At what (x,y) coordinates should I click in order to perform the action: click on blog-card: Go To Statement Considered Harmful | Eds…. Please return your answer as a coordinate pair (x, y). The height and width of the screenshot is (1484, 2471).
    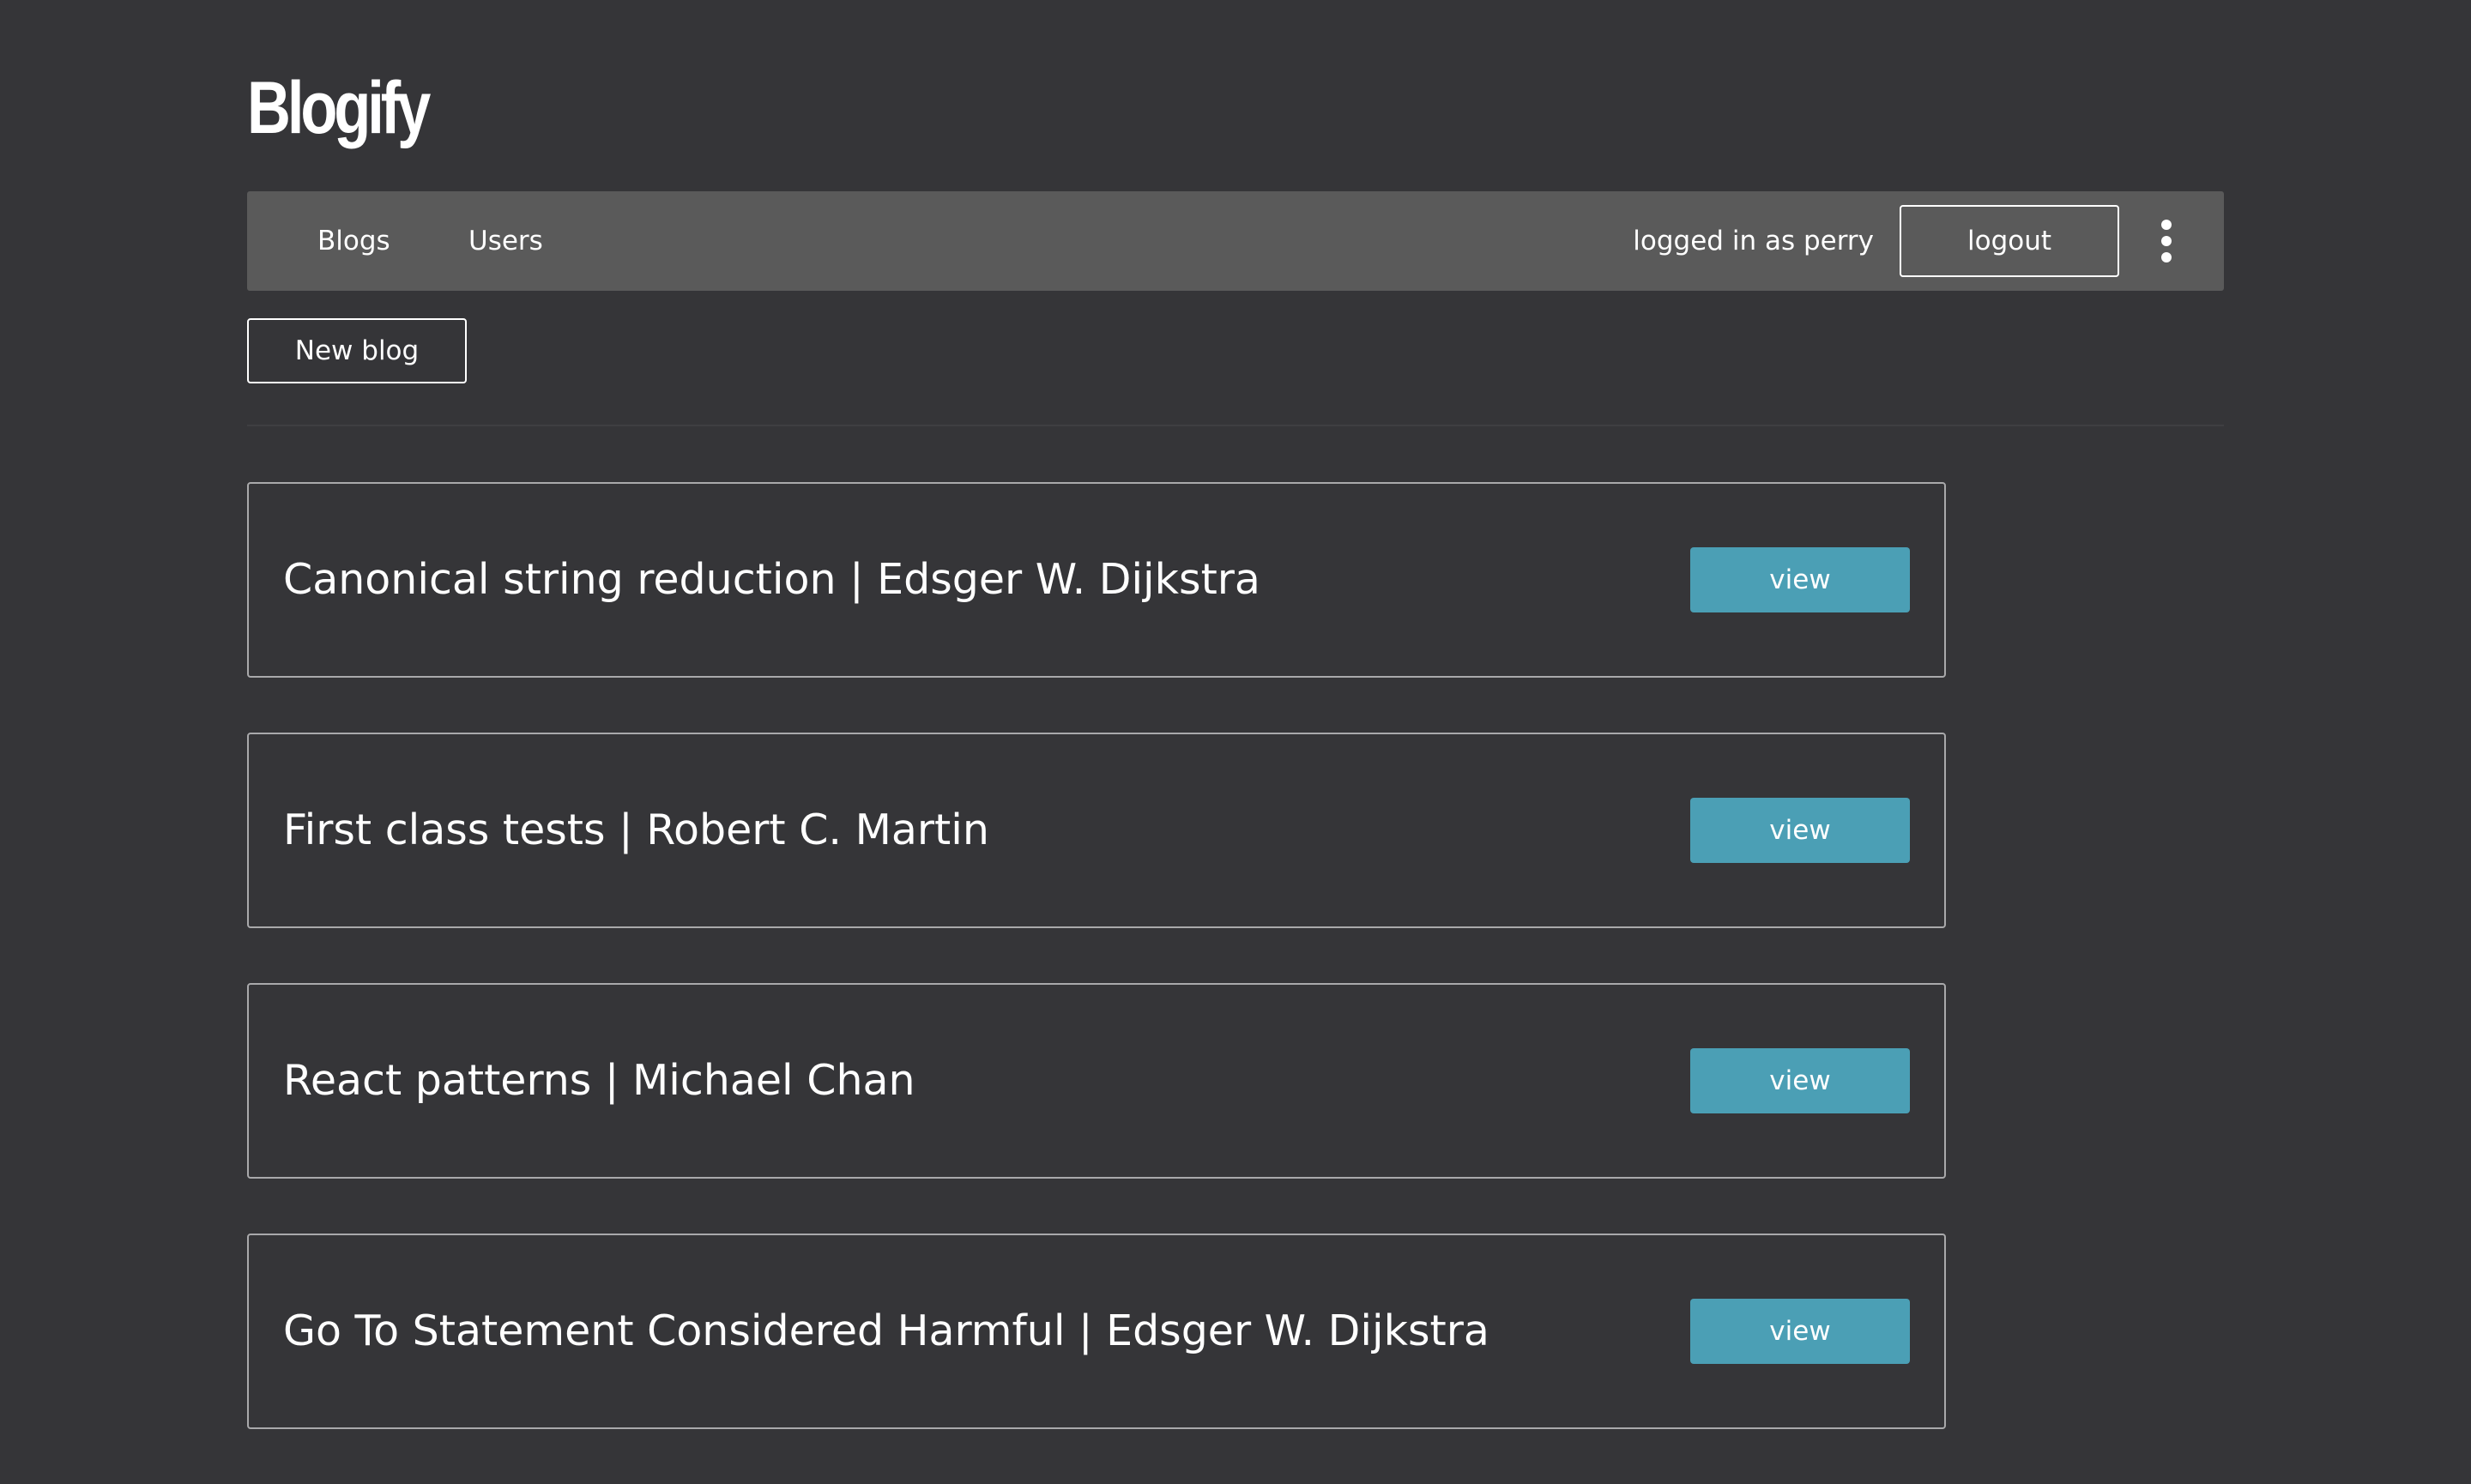
    Looking at the image, I should click on (1096, 1331).